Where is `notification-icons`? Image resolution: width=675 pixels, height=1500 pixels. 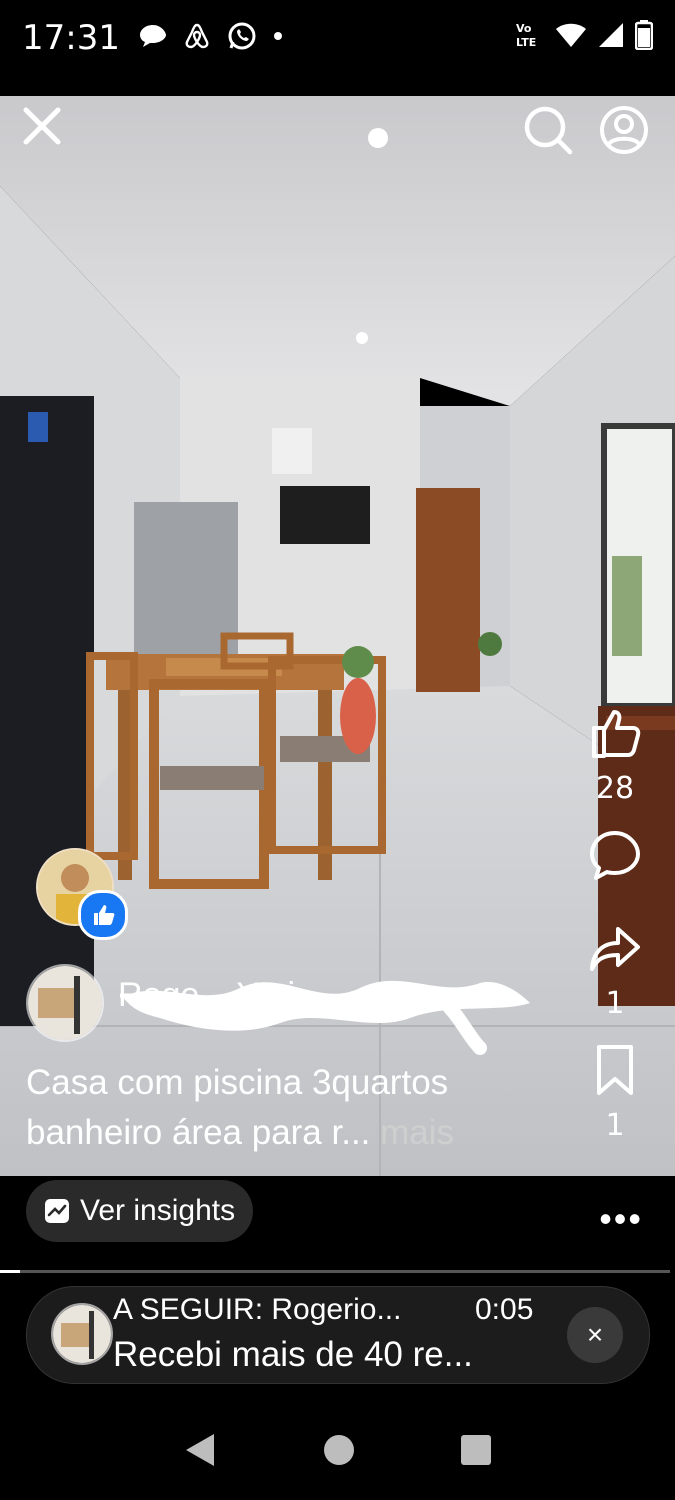 notification-icons is located at coordinates (211, 36).